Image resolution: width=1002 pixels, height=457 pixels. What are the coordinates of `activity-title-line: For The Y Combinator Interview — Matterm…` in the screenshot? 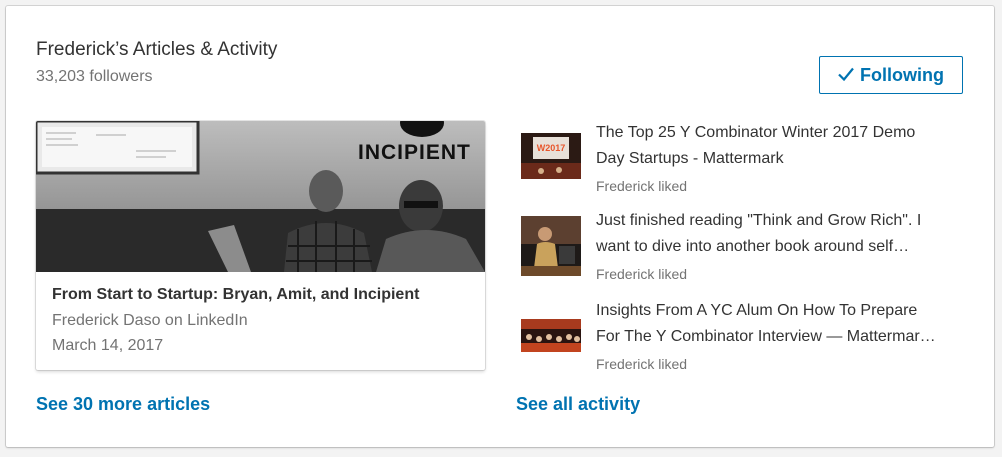 It's located at (766, 336).